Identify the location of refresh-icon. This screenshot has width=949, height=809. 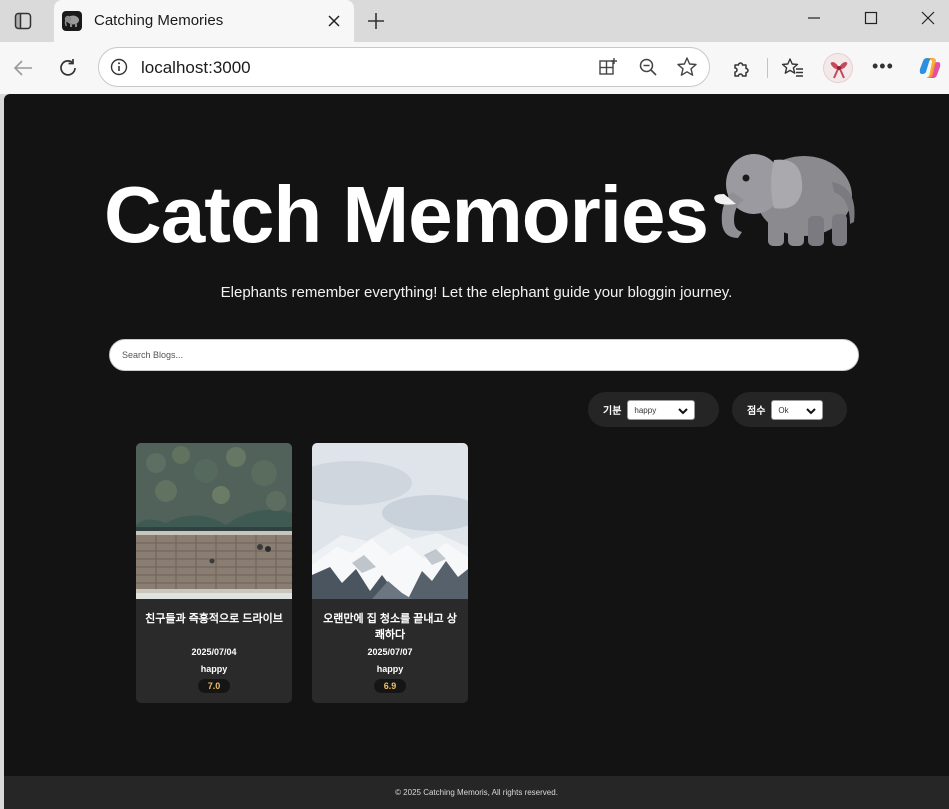
(68, 68).